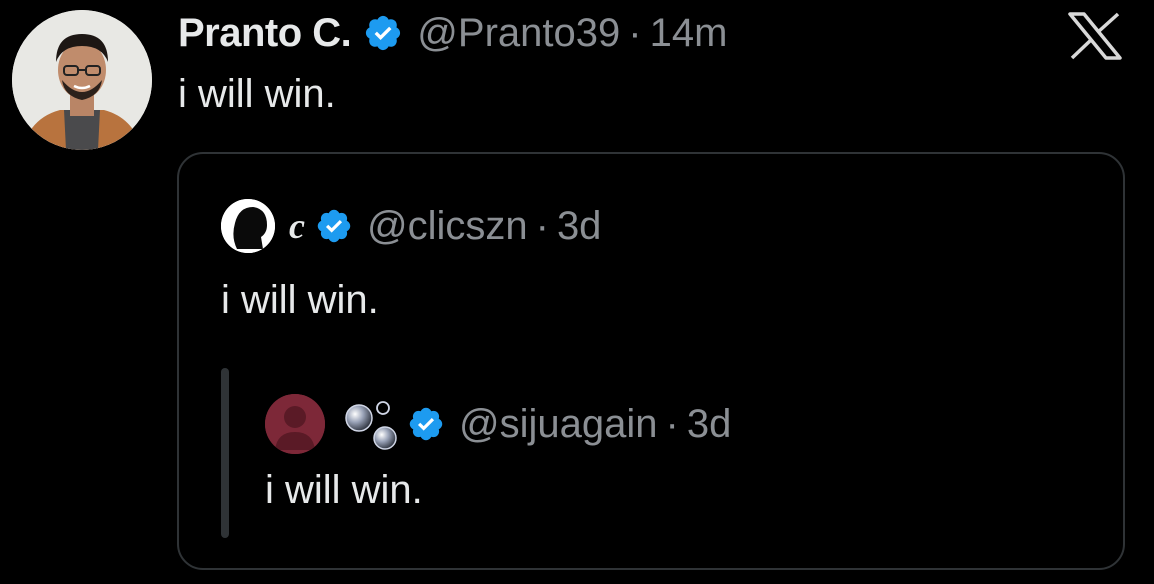 This screenshot has width=1154, height=584. What do you see at coordinates (225, 453) in the screenshot?
I see `nested-quote-indicator` at bounding box center [225, 453].